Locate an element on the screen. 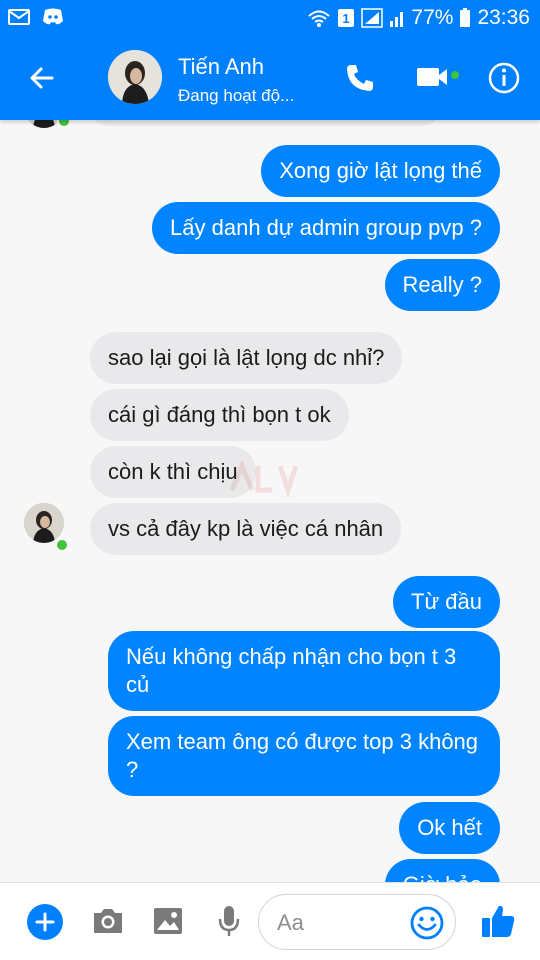  microphone-icon is located at coordinates (229, 921).